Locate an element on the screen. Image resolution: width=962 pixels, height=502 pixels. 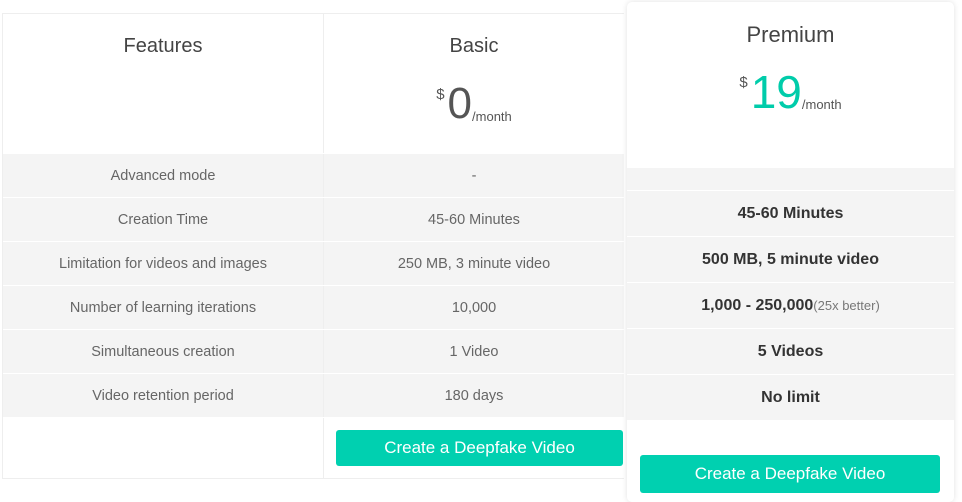
premium-value-row: 5 Videos is located at coordinates (790, 351).